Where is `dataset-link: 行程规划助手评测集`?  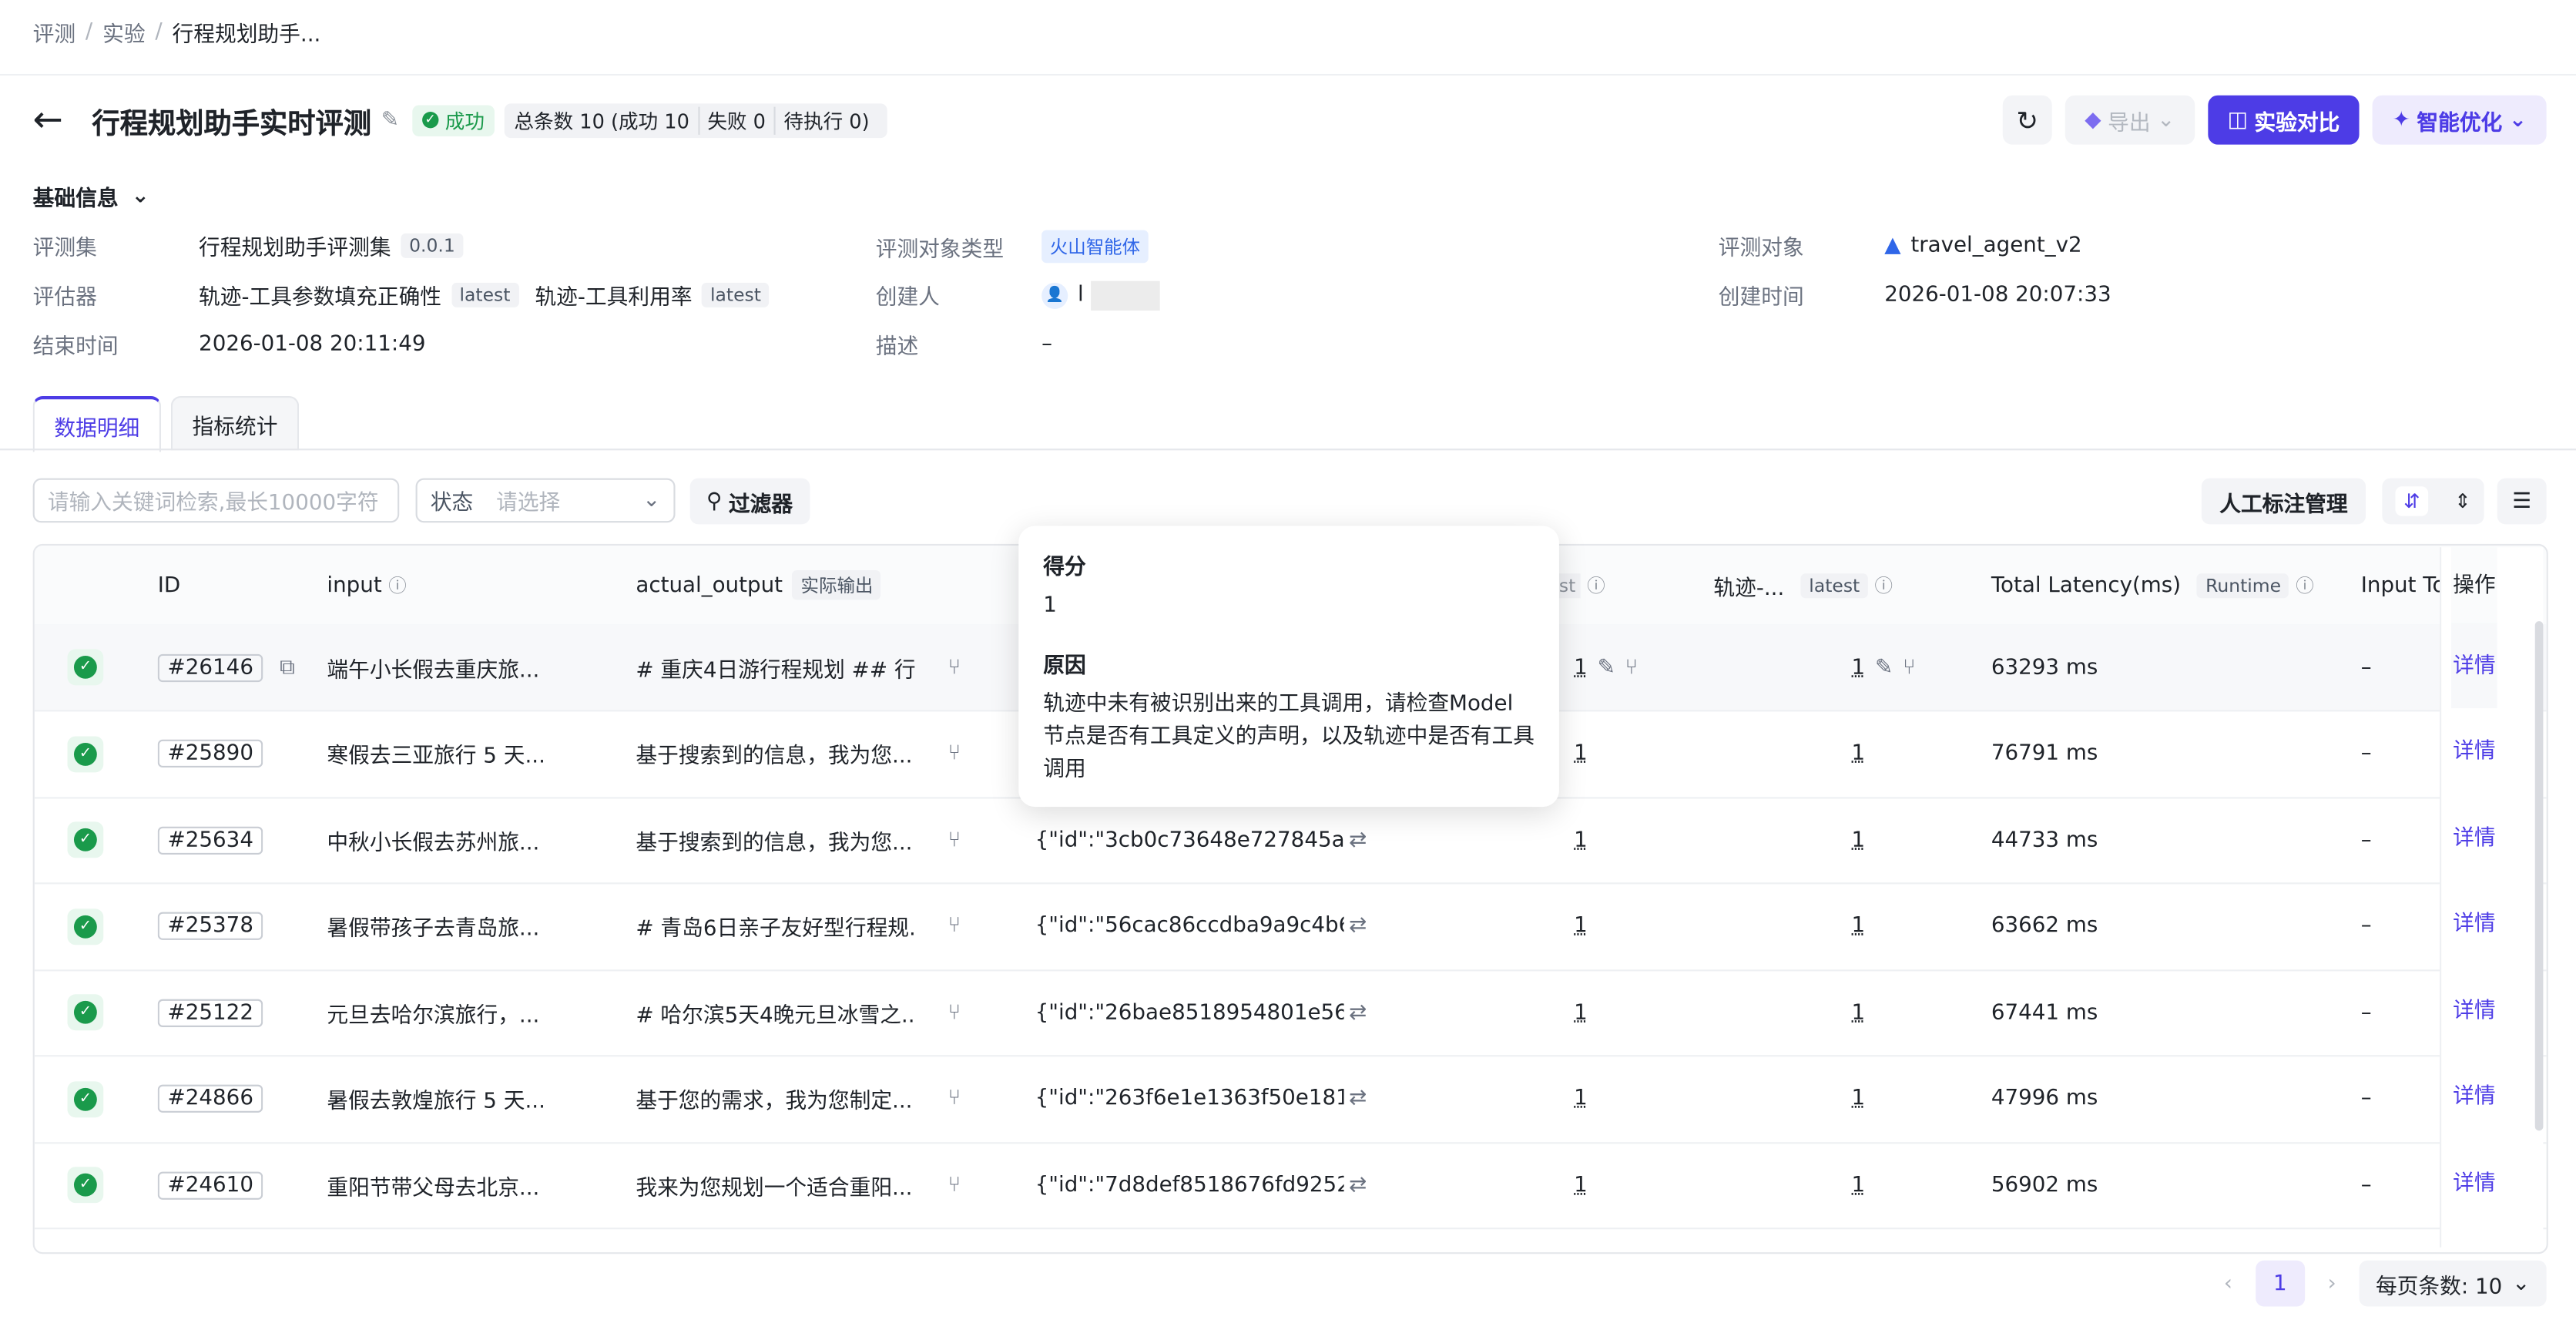
dataset-link: 行程规划助手评测集 is located at coordinates (295, 245).